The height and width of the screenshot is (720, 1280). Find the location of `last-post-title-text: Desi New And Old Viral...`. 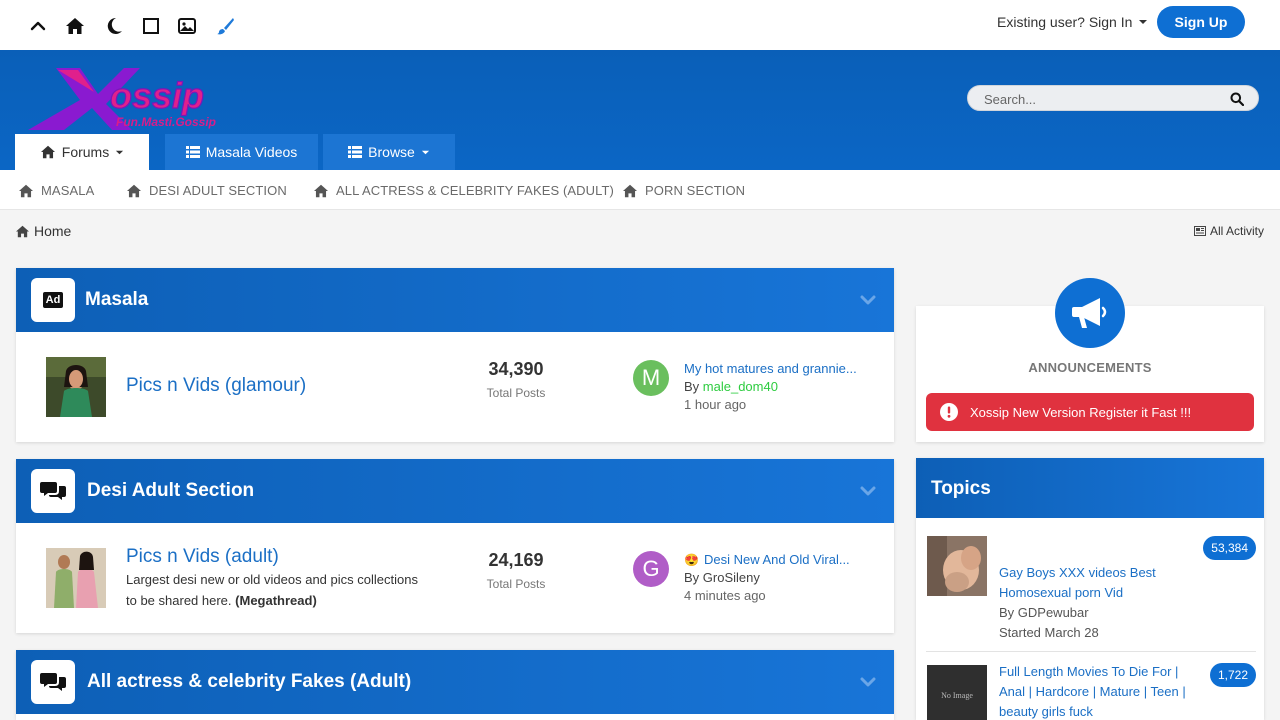

last-post-title-text: Desi New And Old Viral... is located at coordinates (776, 559).